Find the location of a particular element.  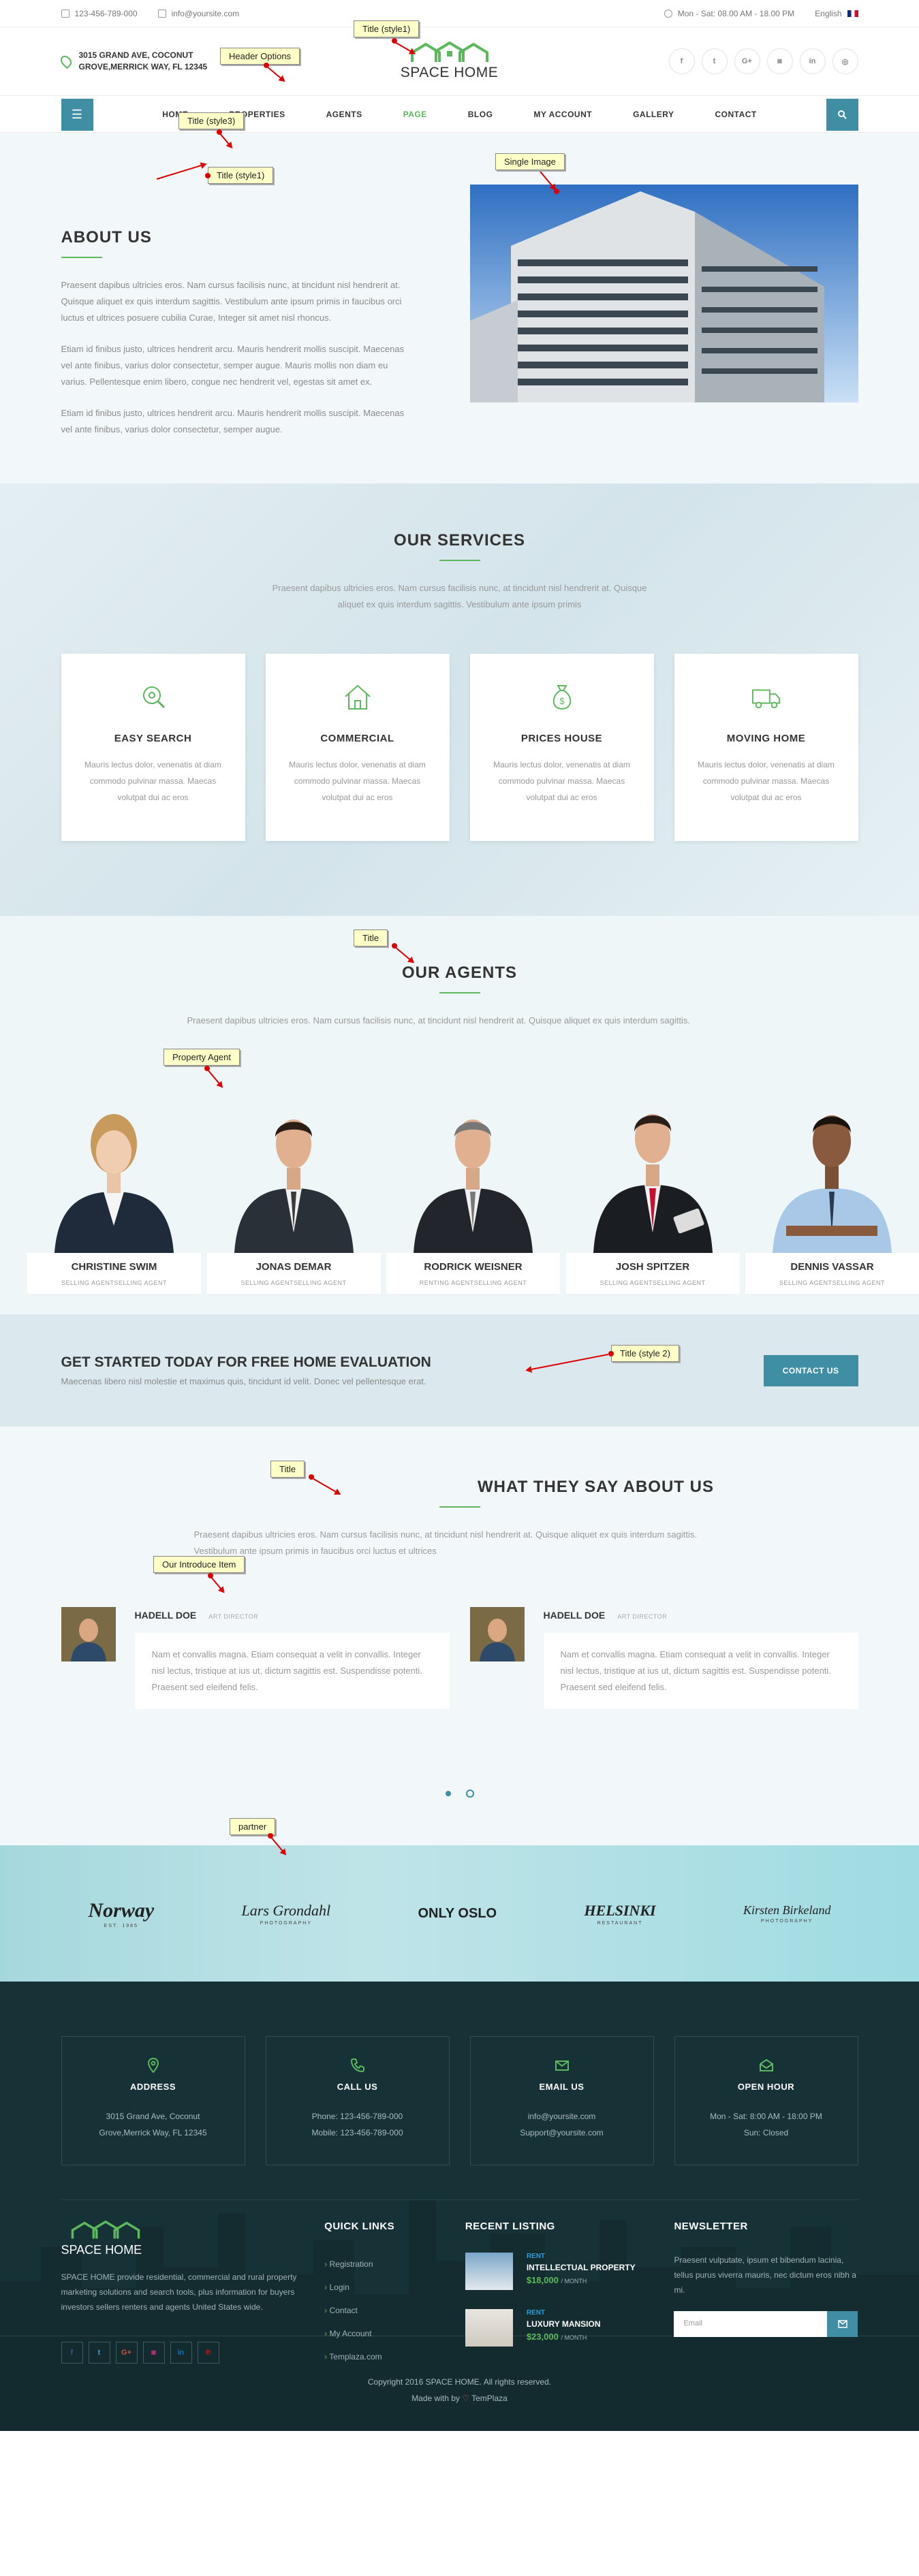

newsletter-email-input: Email is located at coordinates (751, 2324).